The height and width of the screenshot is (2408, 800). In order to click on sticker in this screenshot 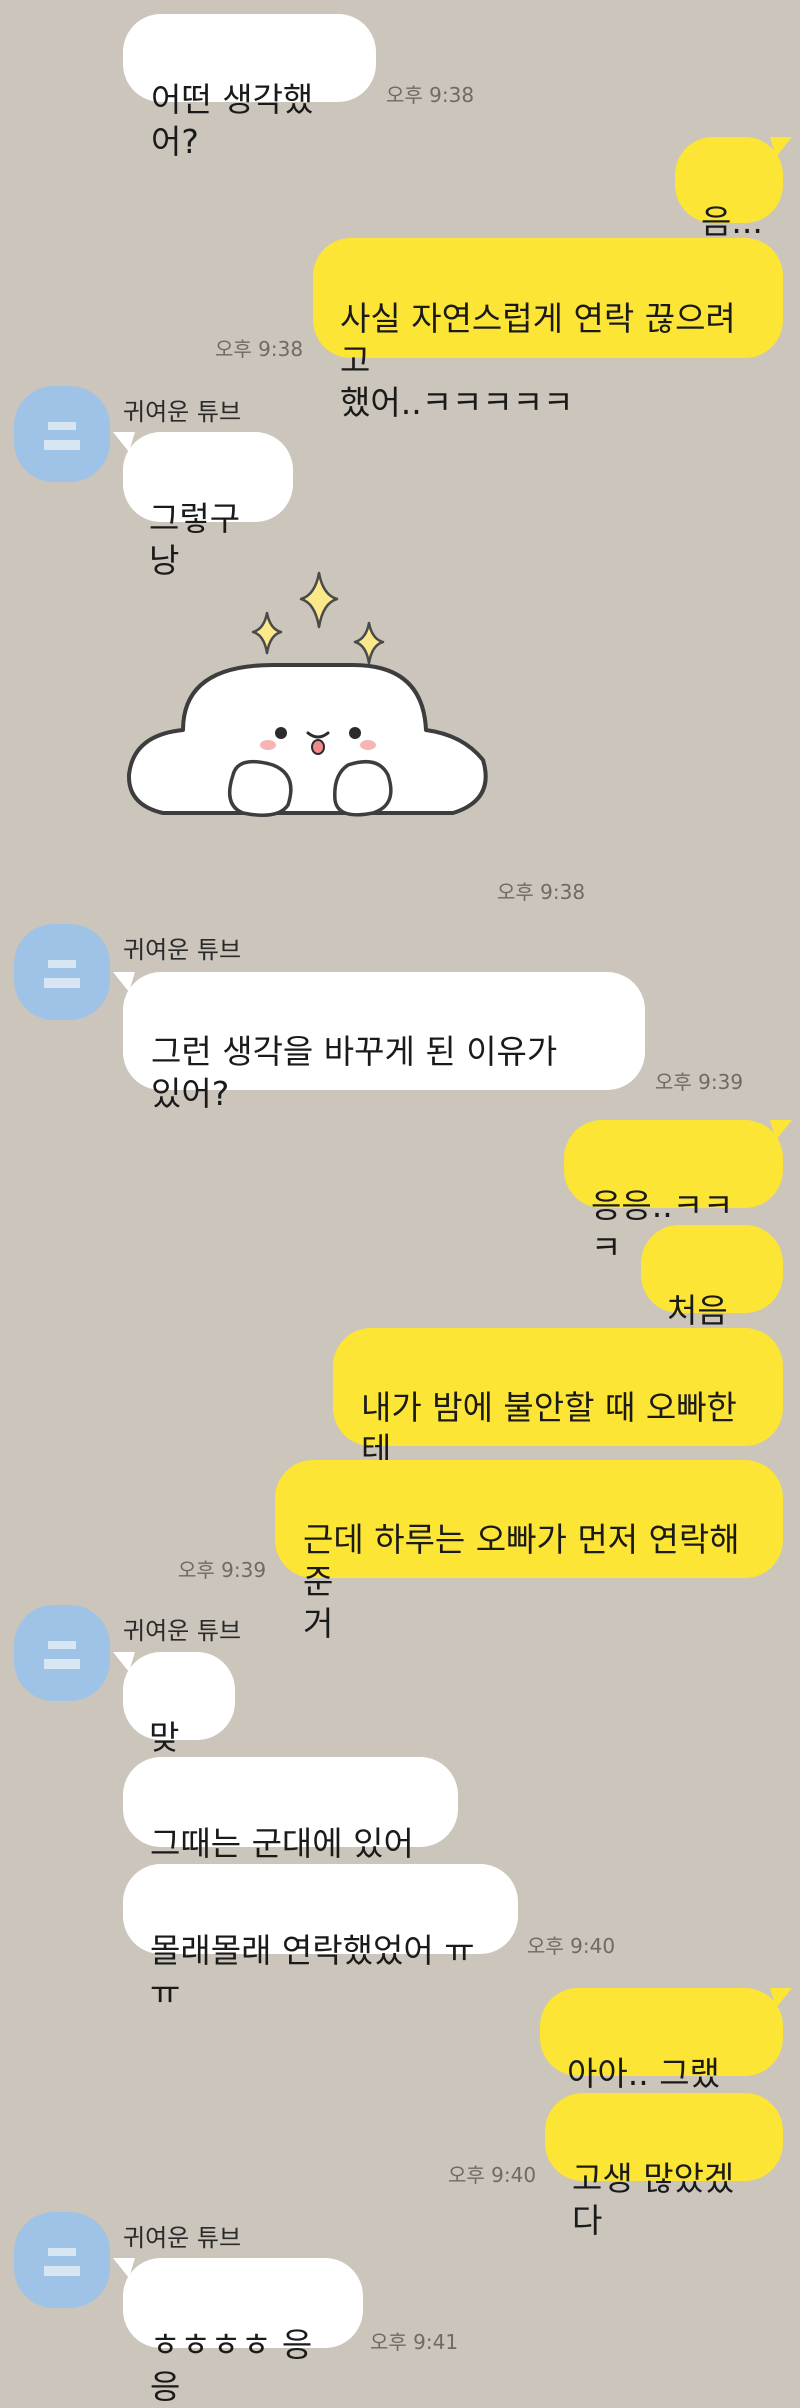, I will do `click(308, 700)`.